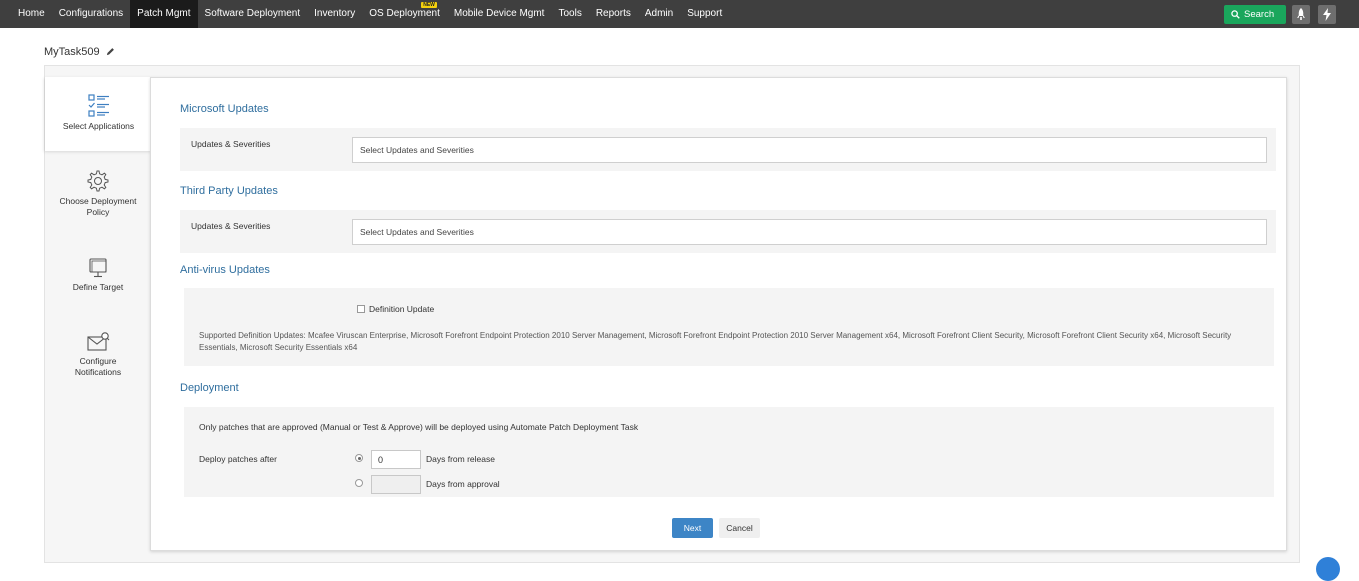 The height and width of the screenshot is (581, 1359). Describe the element at coordinates (809, 232) in the screenshot. I see `third-party-updates-select: Select Updates and Severities` at that location.